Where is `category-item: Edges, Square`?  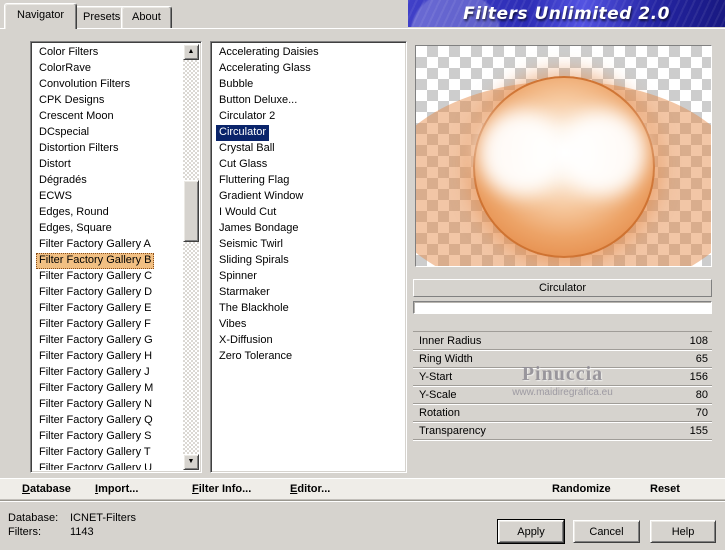
category-item: Edges, Square is located at coordinates (108, 228).